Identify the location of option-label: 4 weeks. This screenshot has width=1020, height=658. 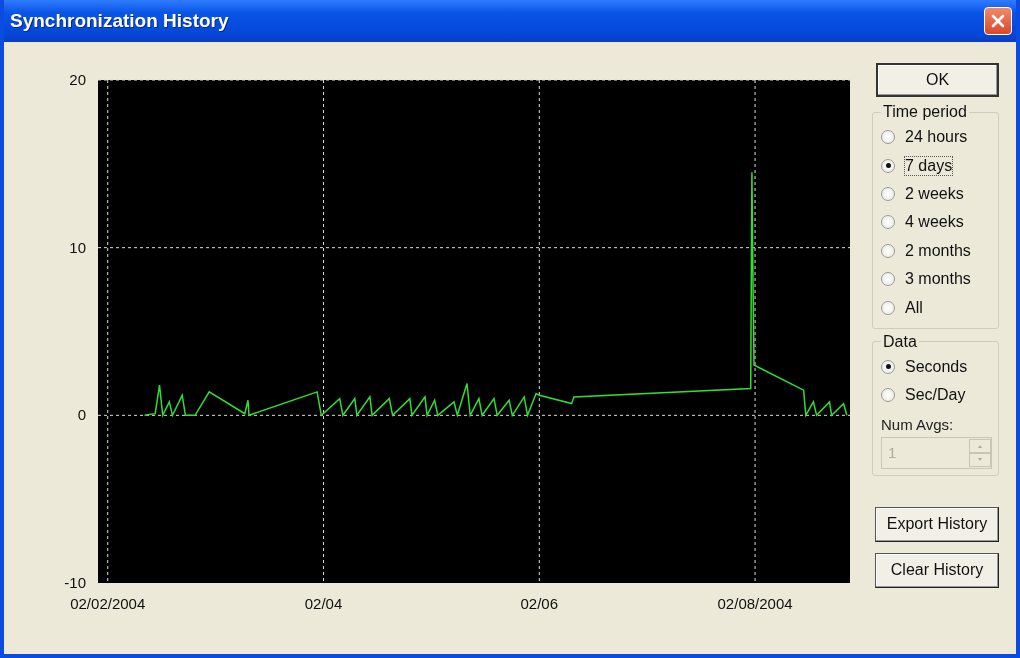
(934, 222).